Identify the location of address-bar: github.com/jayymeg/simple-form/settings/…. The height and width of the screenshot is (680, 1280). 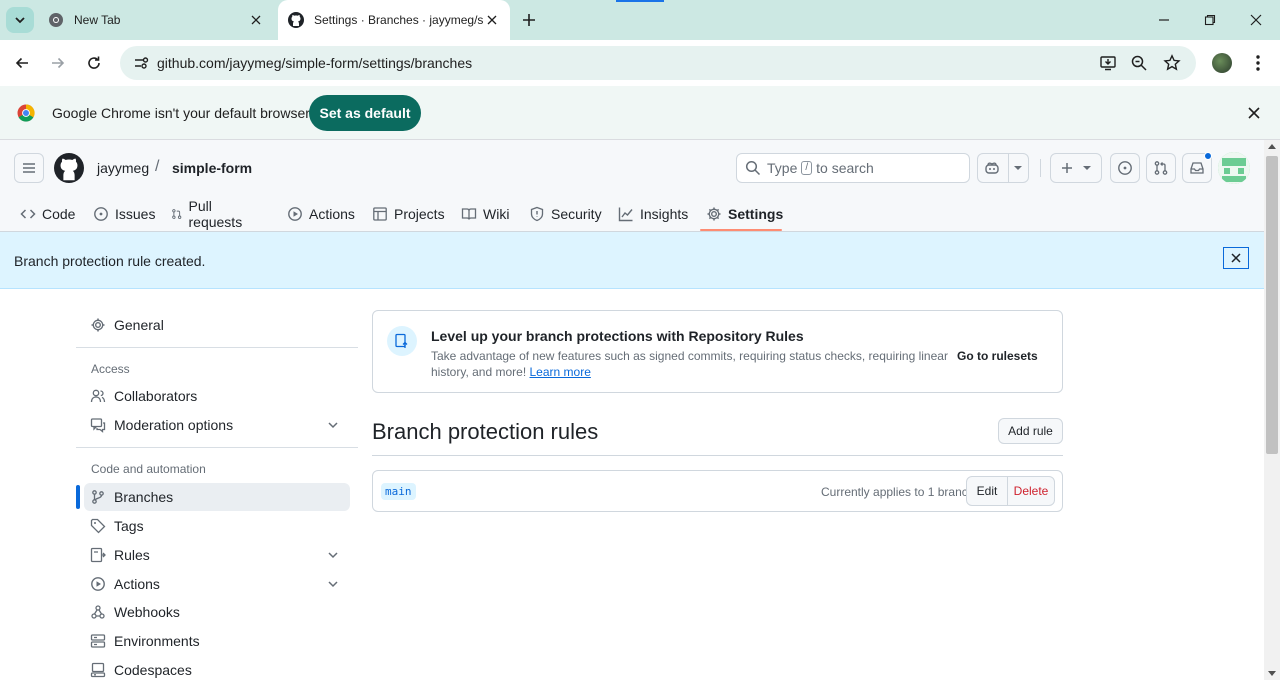
(658, 63).